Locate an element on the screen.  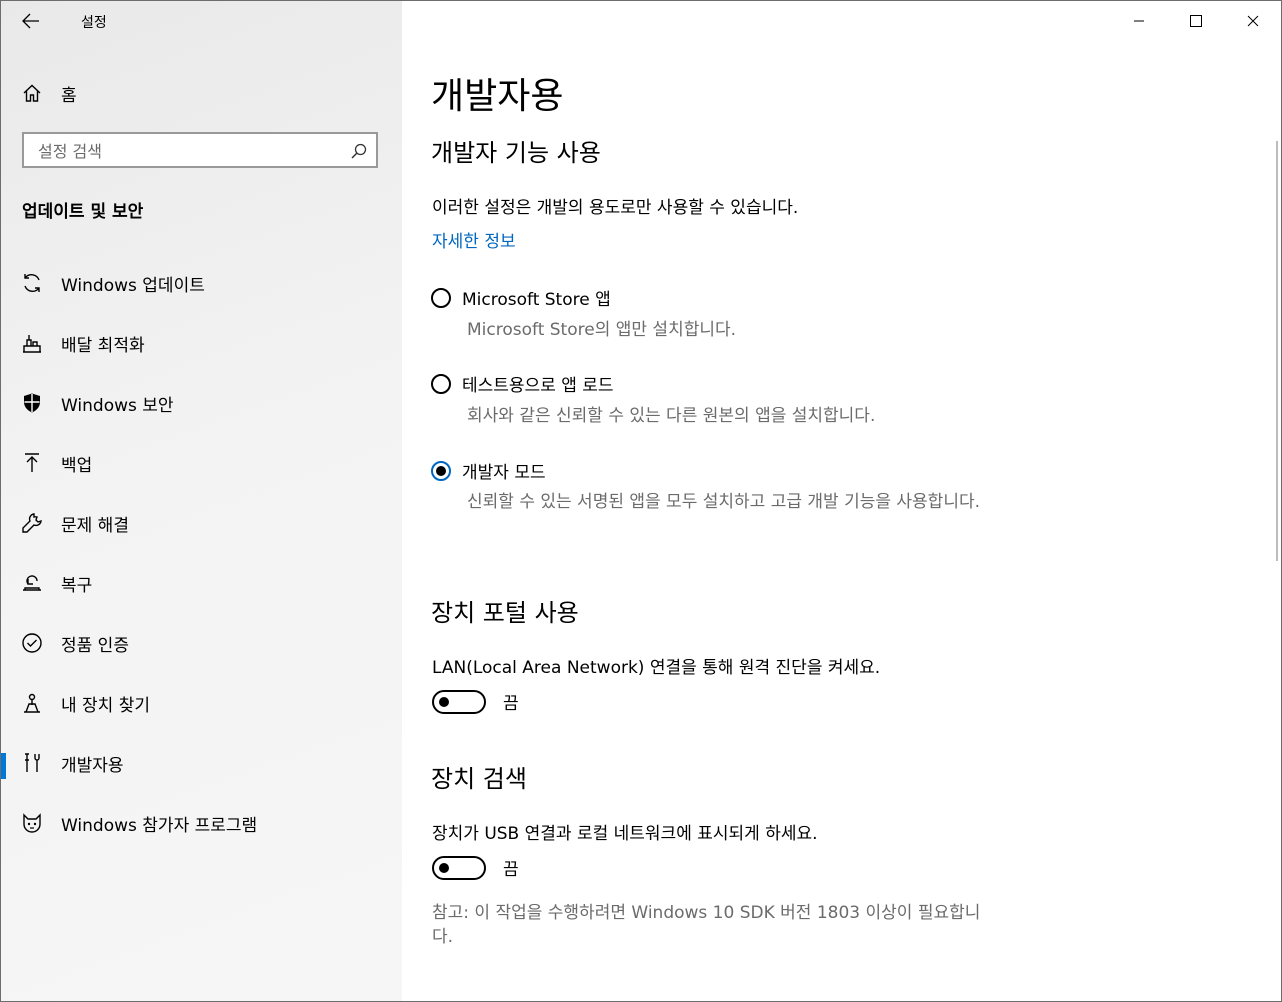
device-discovery-description: 장치가 USB 연결과 로컬 네트워크에 표시되게 하세요. is located at coordinates (625, 834).